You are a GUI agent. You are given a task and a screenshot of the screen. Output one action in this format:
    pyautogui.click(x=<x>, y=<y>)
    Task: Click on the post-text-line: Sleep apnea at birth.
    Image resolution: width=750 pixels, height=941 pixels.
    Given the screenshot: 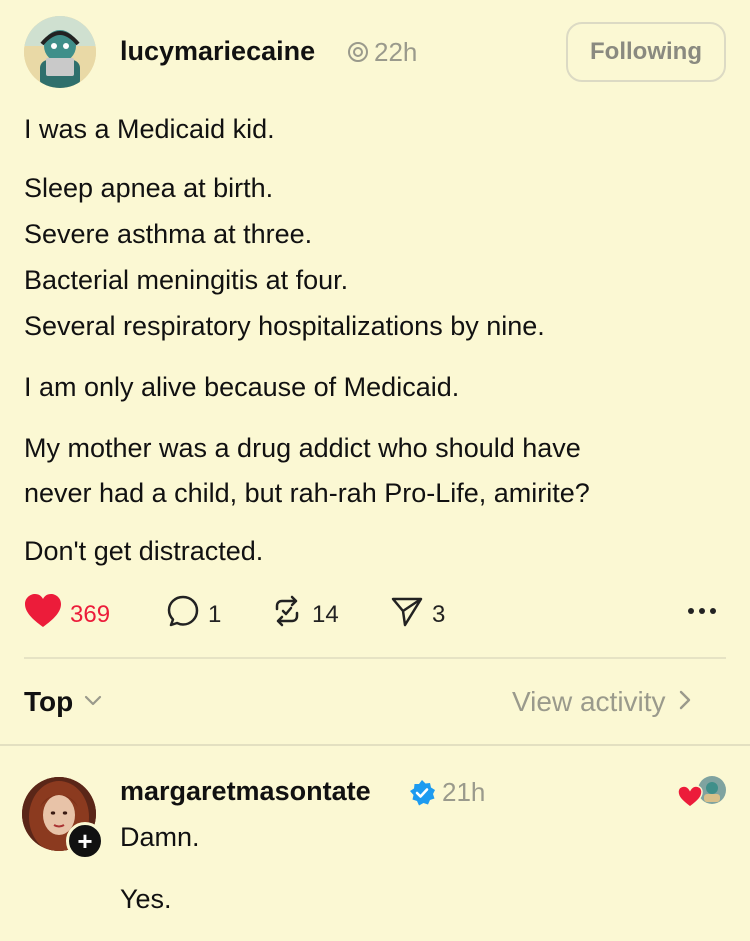 What is the action you would take?
    pyautogui.click(x=149, y=188)
    